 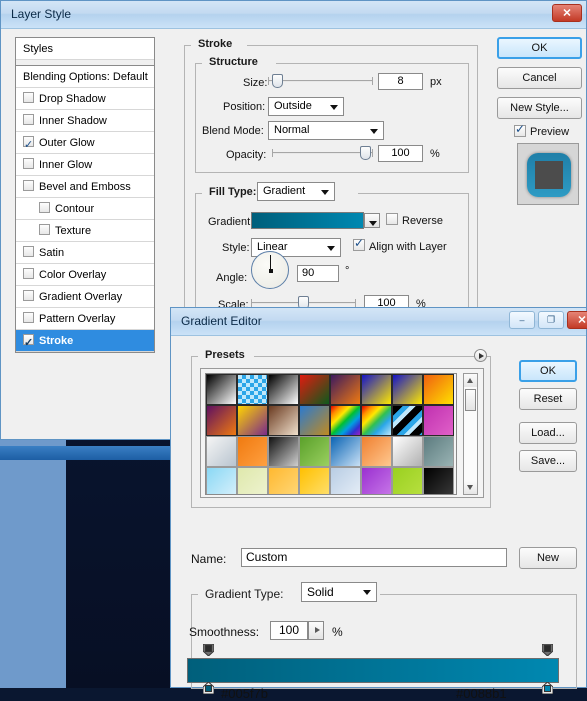 What do you see at coordinates (85, 275) in the screenshot?
I see `sidebar-item-color-overlay: Color Overlay` at bounding box center [85, 275].